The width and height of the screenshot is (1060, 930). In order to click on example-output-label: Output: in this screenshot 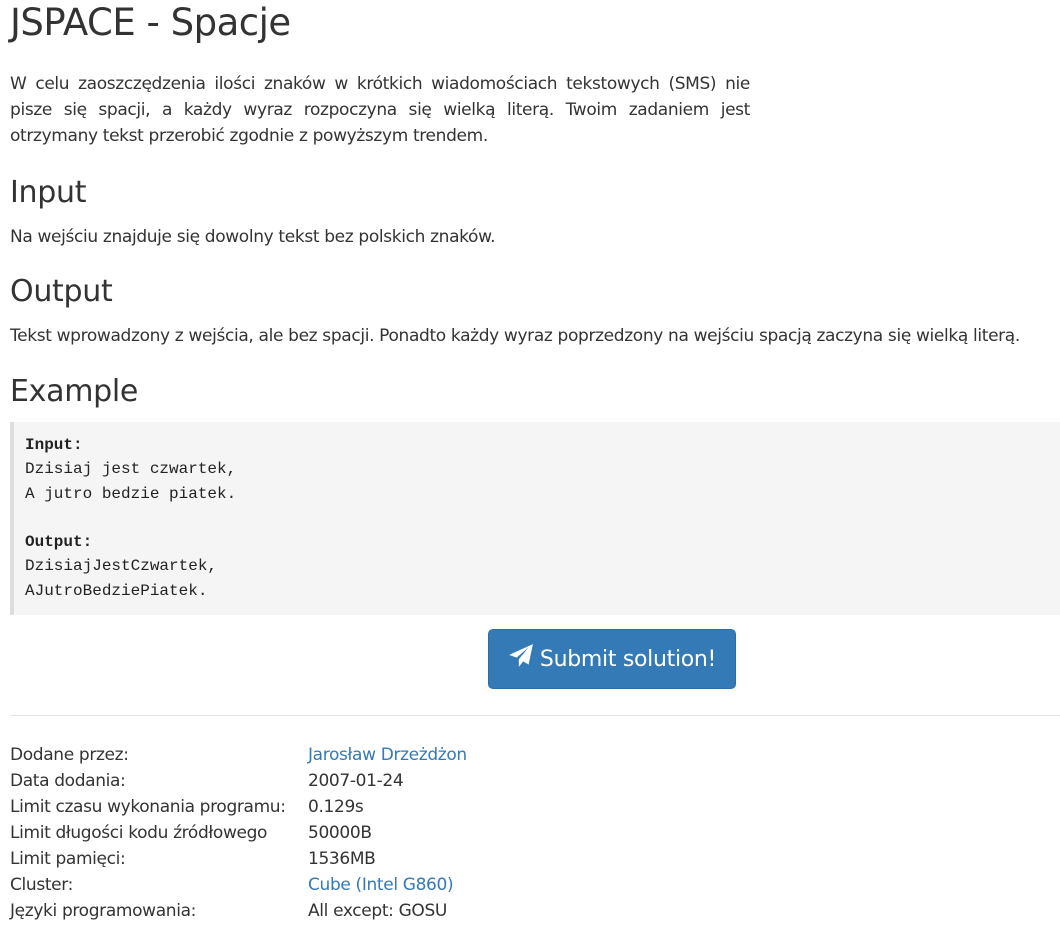, I will do `click(59, 542)`.